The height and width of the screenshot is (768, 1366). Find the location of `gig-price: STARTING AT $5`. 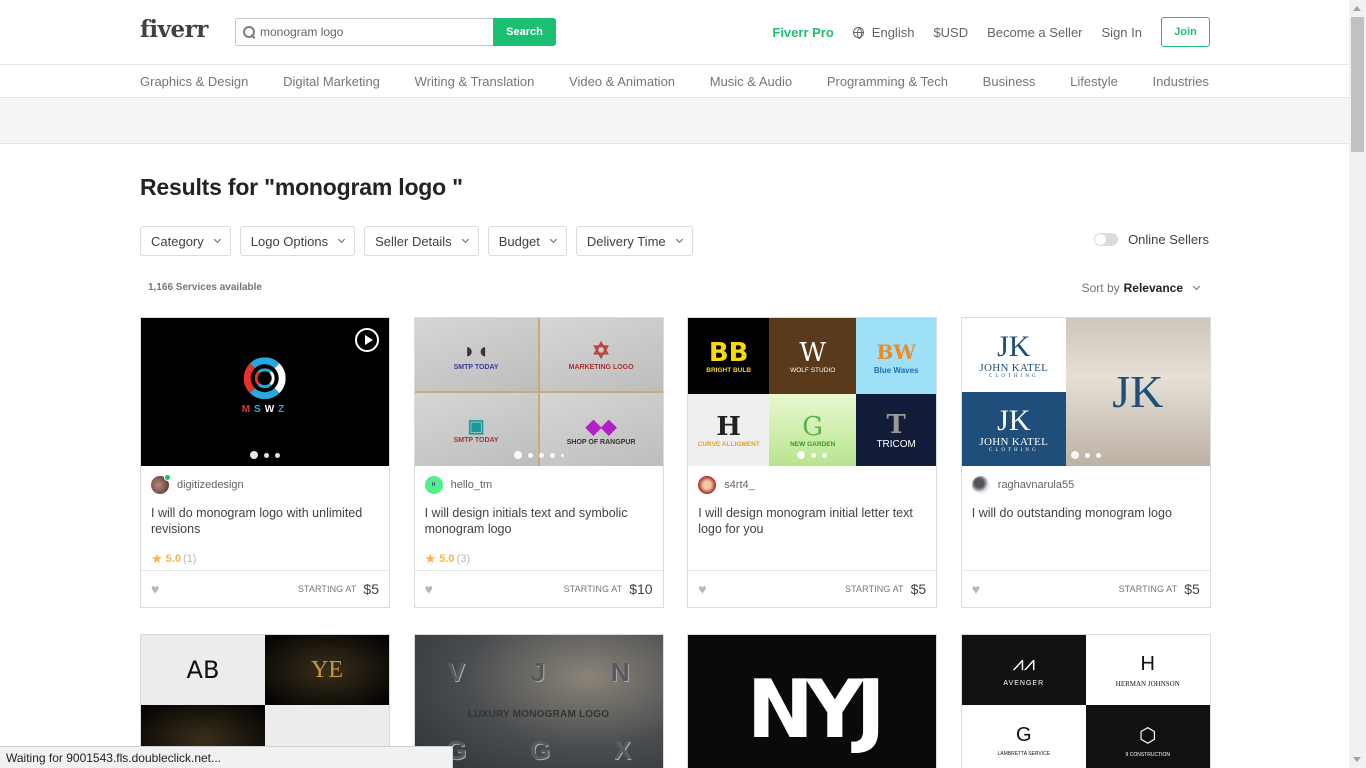

gig-price: STARTING AT $5 is located at coordinates (1159, 589).